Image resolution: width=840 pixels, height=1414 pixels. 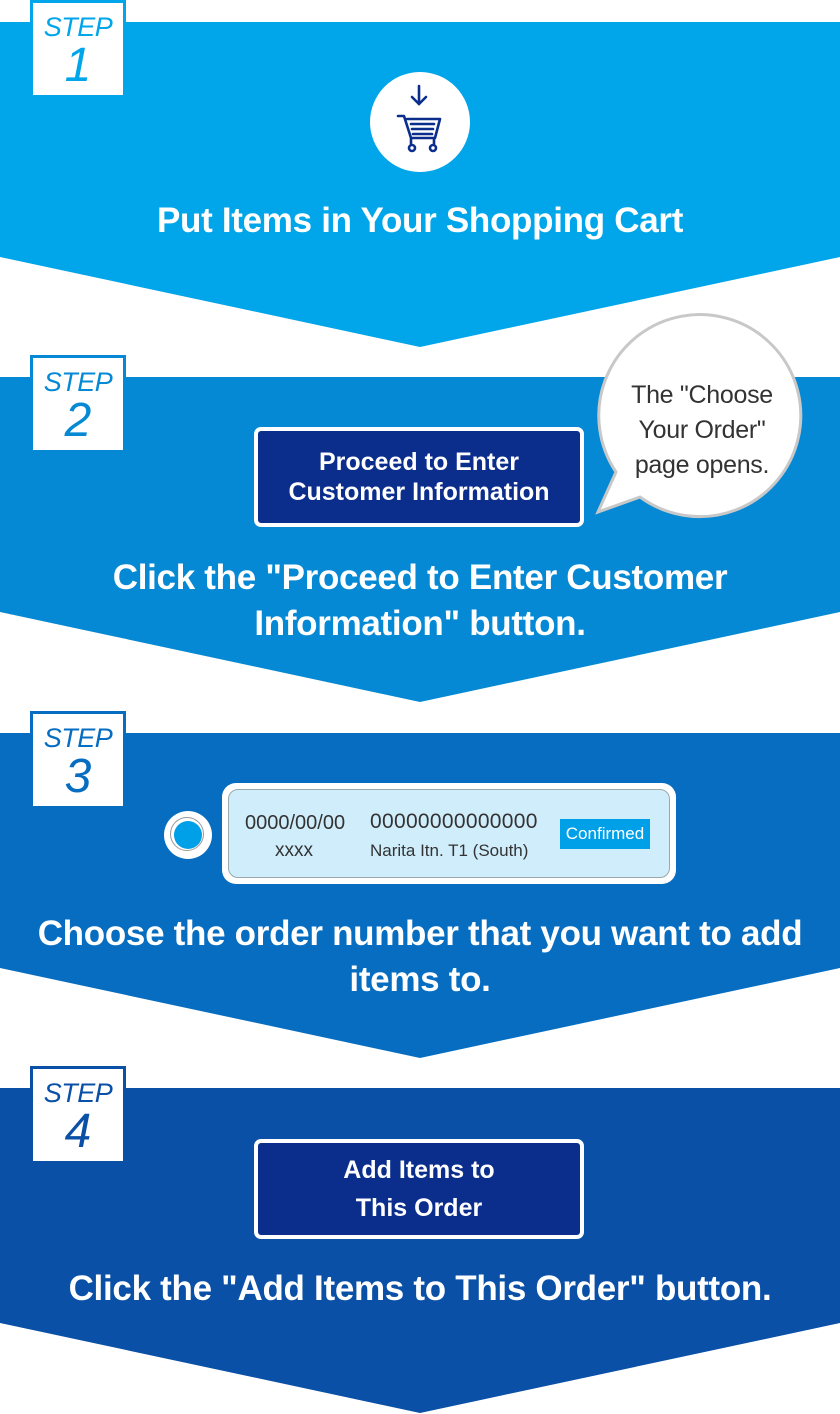 What do you see at coordinates (78, 65) in the screenshot?
I see `step-number: 1` at bounding box center [78, 65].